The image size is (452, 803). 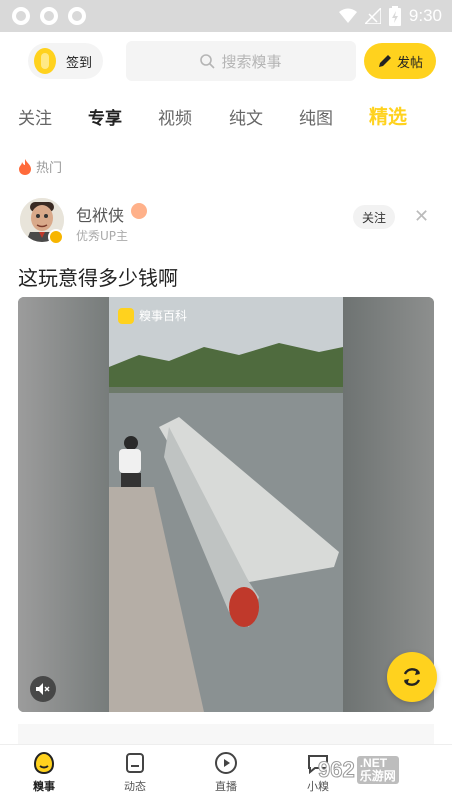 I want to click on feed-icon, so click(x=135, y=763).